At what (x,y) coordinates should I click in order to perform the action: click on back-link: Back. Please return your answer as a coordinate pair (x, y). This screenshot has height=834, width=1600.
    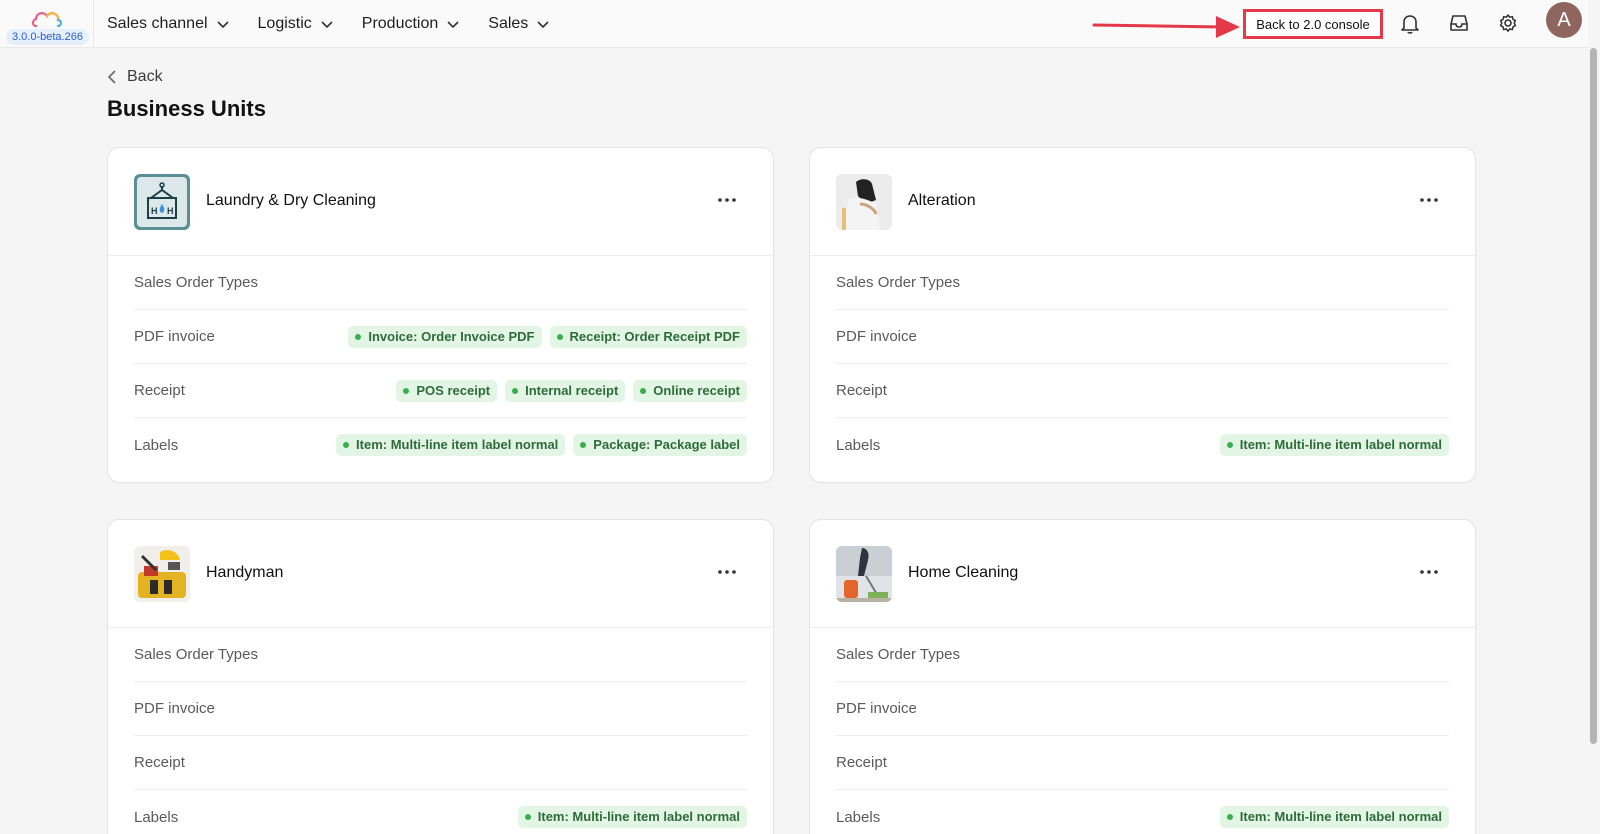
    Looking at the image, I should click on (135, 77).